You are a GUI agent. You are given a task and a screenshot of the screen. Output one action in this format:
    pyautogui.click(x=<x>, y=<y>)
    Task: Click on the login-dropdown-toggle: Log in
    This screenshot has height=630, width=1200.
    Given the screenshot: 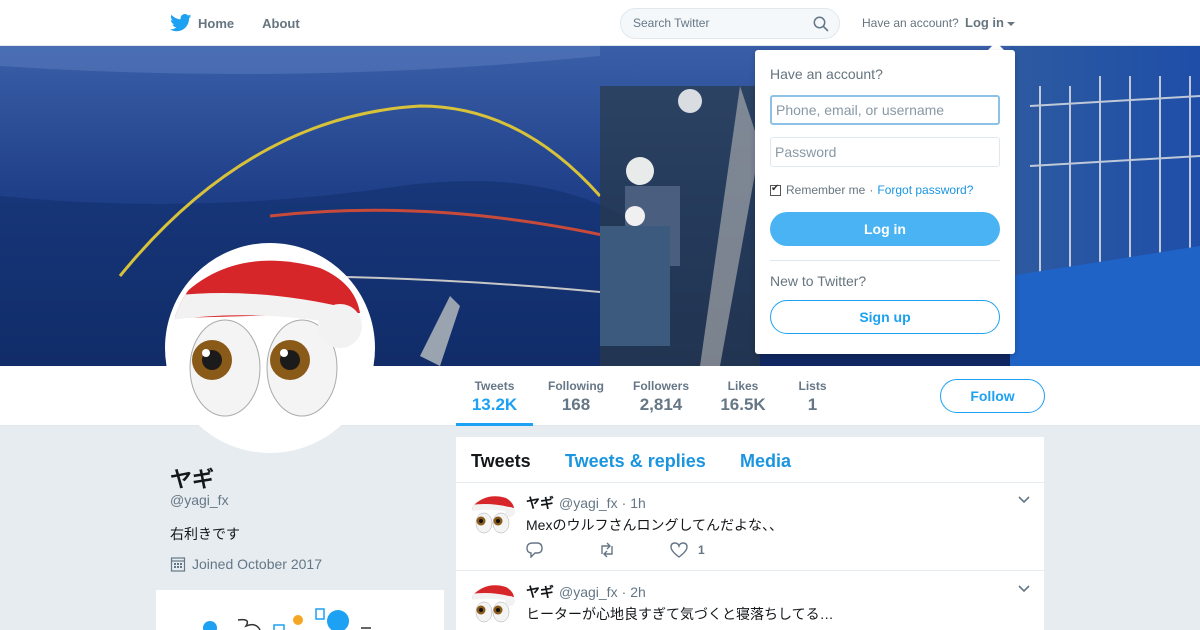 What is the action you would take?
    pyautogui.click(x=990, y=22)
    